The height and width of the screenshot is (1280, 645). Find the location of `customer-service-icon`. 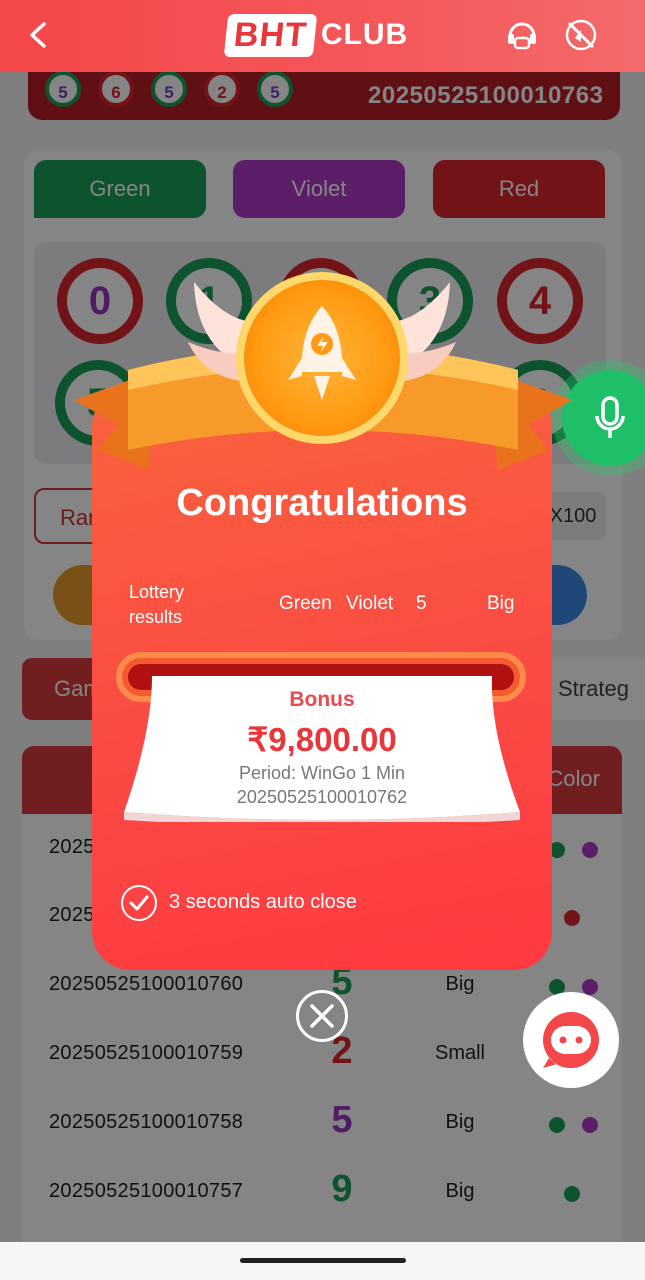

customer-service-icon is located at coordinates (522, 35).